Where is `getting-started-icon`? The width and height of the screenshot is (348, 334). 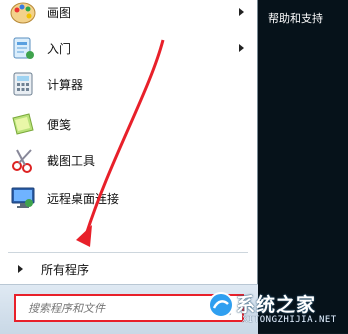 getting-started-icon is located at coordinates (23, 48).